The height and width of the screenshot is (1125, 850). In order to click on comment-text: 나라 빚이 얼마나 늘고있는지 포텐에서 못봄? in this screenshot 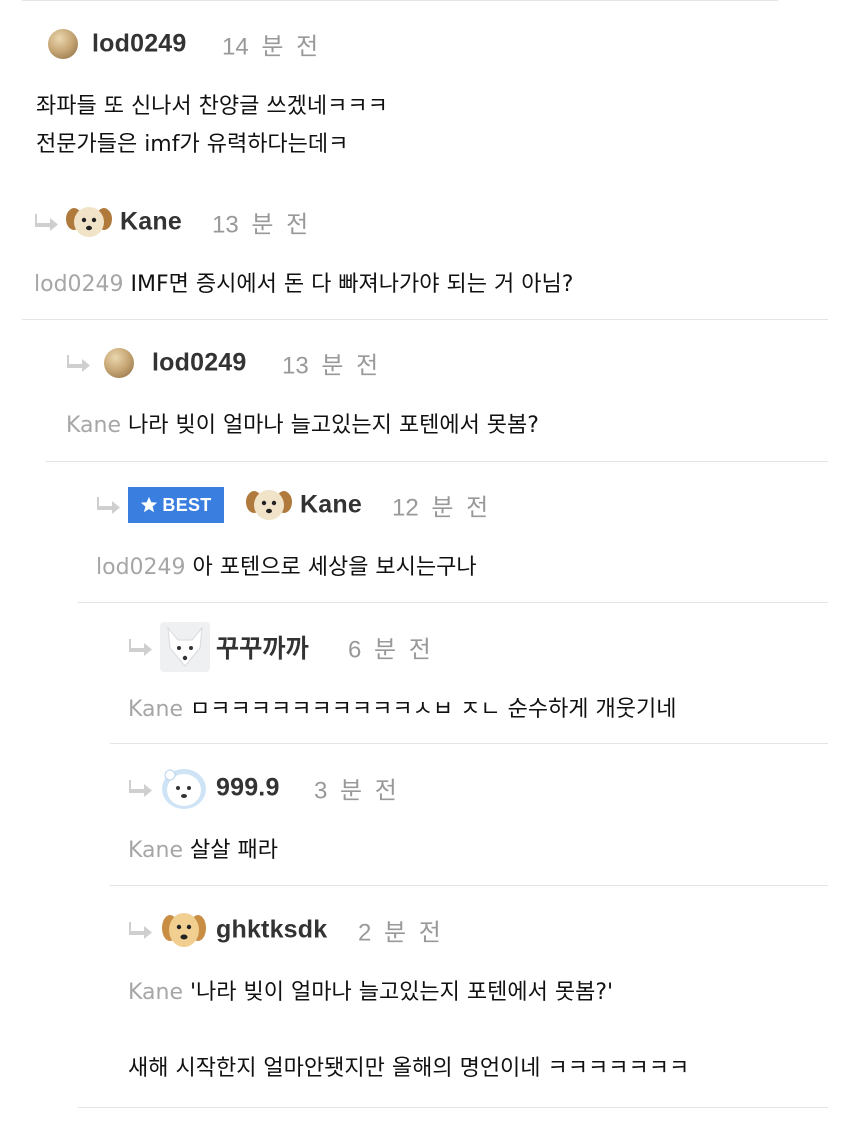, I will do `click(333, 425)`.